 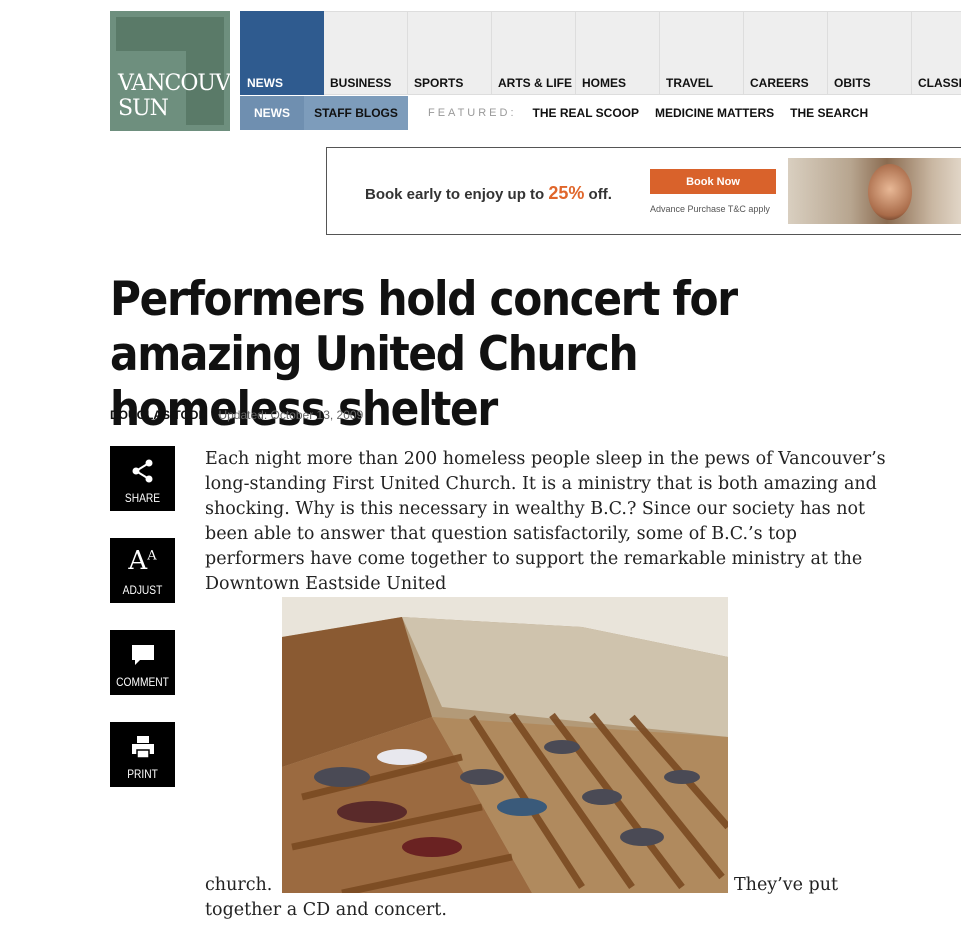 What do you see at coordinates (870, 53) in the screenshot?
I see `nav-tab-obits: OBITS` at bounding box center [870, 53].